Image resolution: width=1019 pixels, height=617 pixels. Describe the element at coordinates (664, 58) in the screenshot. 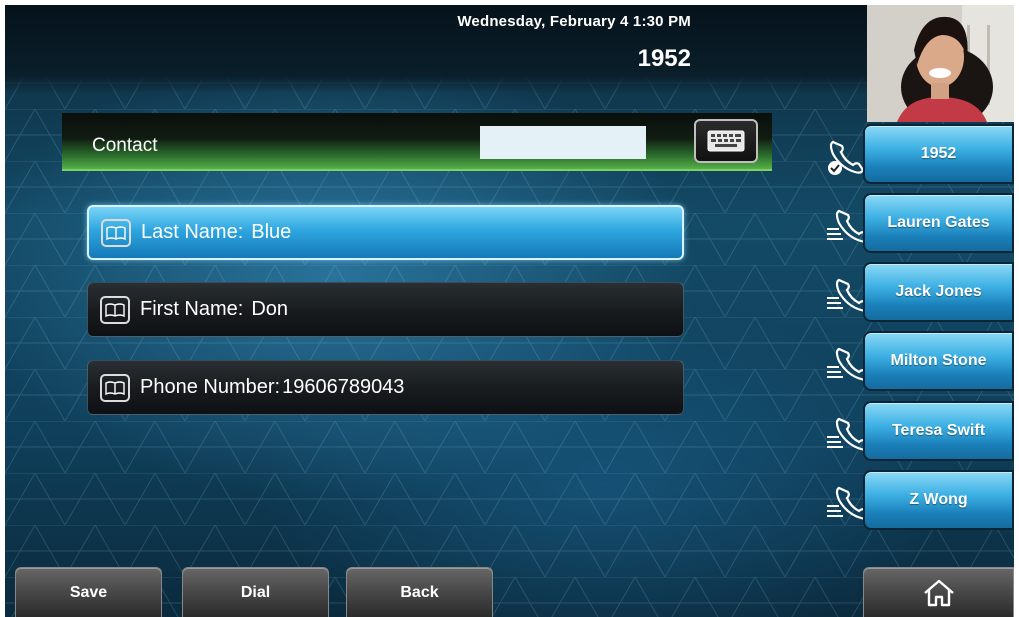

I see `line-number: 1952` at that location.